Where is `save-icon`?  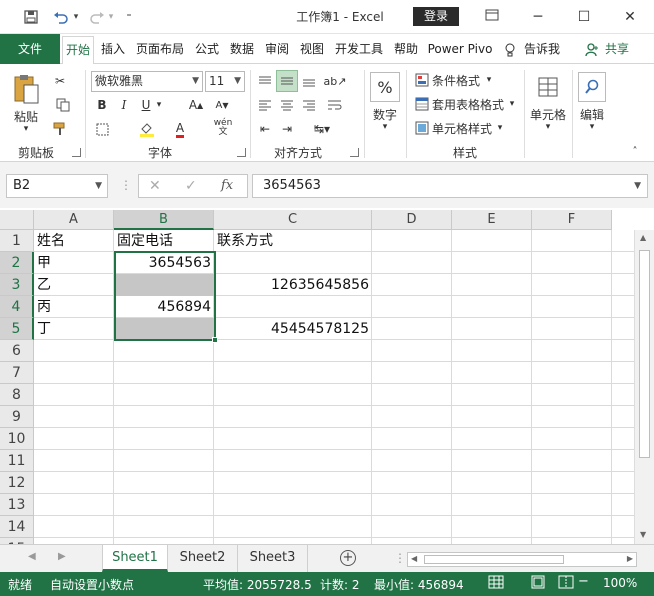 save-icon is located at coordinates (31, 17).